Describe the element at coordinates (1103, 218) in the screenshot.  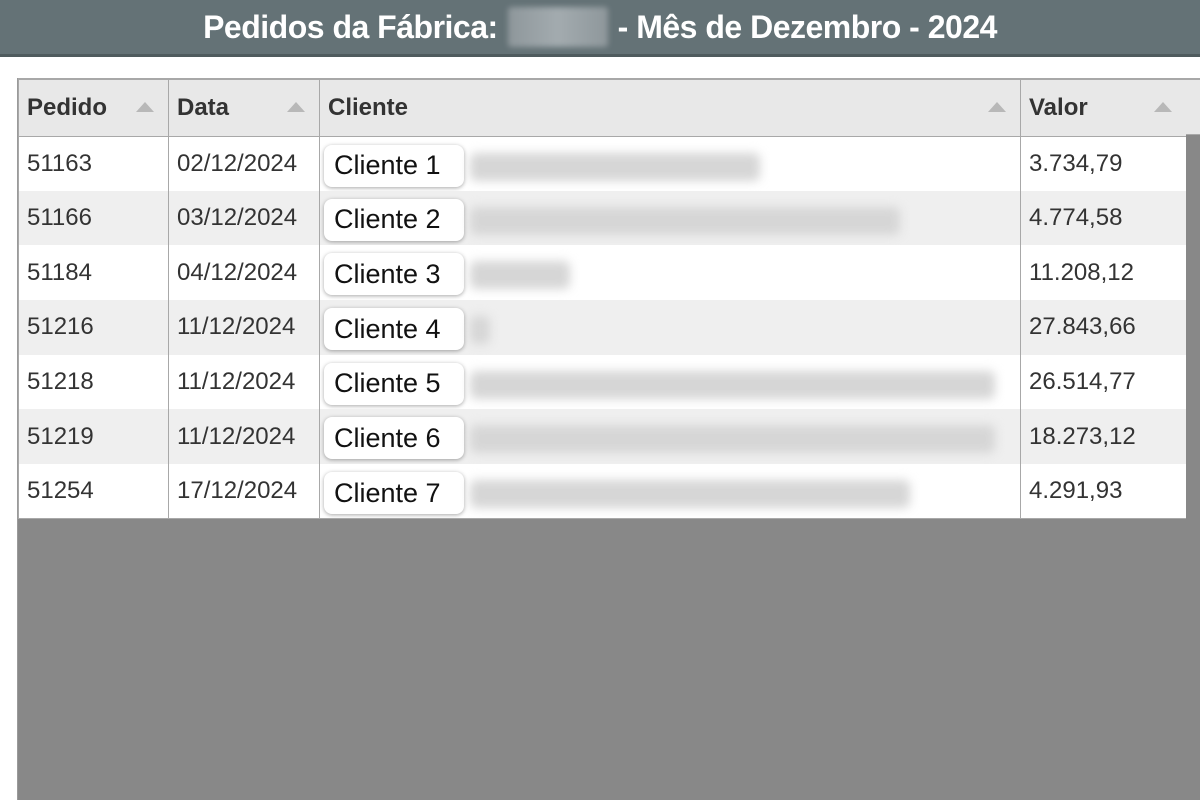
I see `cell-valor: 4.774,58` at that location.